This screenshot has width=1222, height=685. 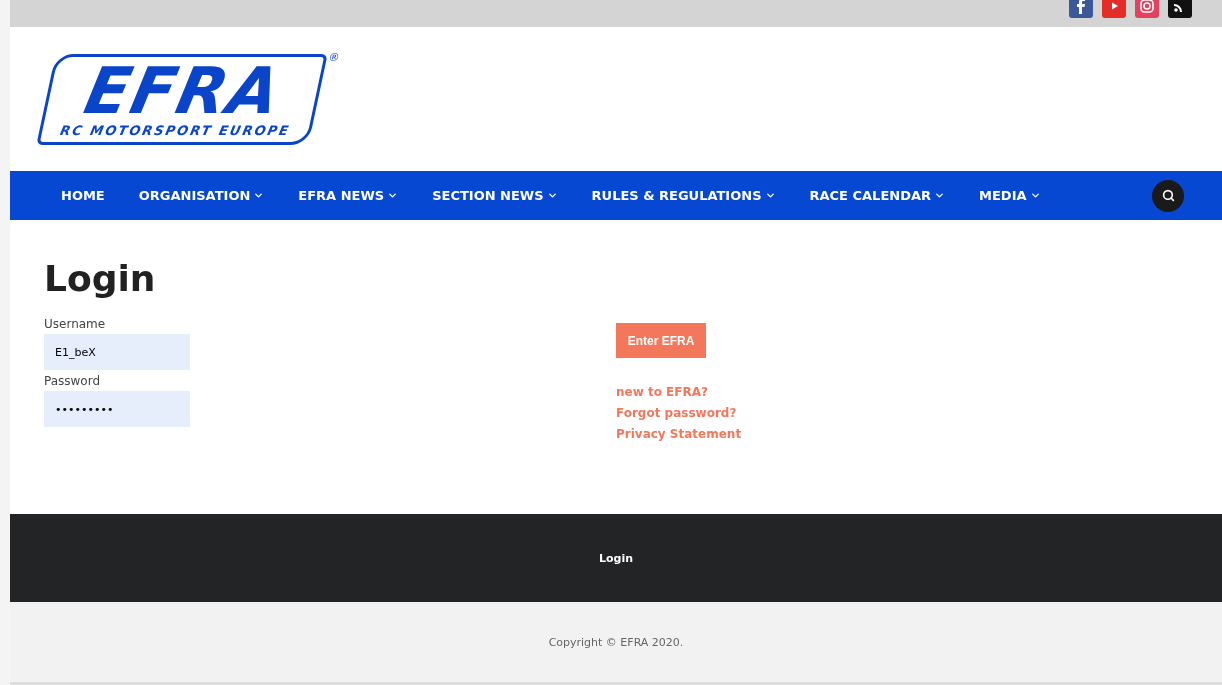 What do you see at coordinates (1114, 9) in the screenshot?
I see `youtube-icon` at bounding box center [1114, 9].